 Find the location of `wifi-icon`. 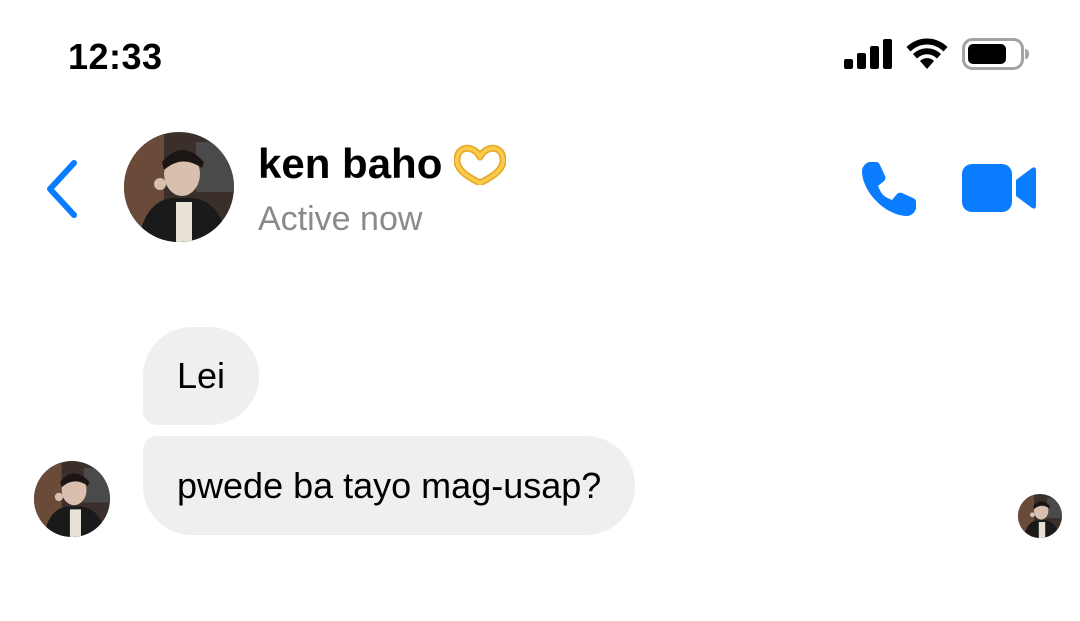

wifi-icon is located at coordinates (927, 53).